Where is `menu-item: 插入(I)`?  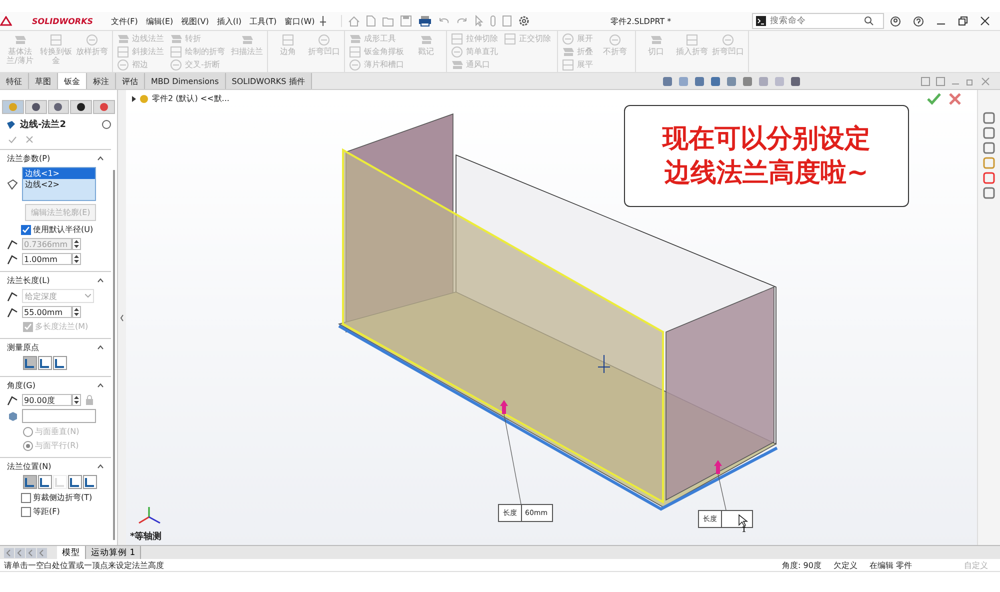 menu-item: 插入(I) is located at coordinates (229, 21).